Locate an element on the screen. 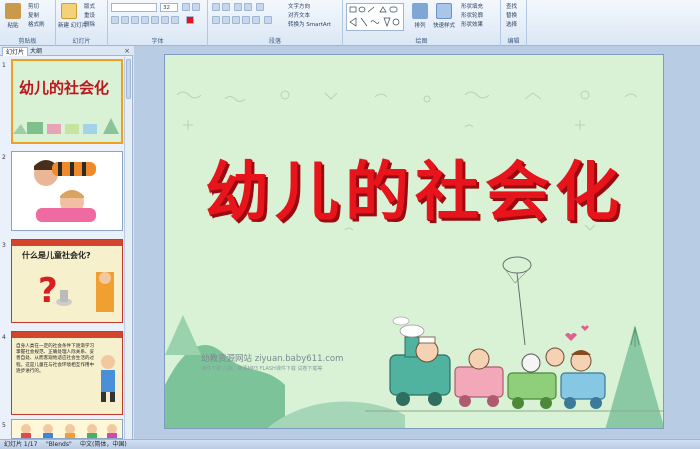 The width and height of the screenshot is (700, 449). copy-button: 复制 is located at coordinates (33, 15).